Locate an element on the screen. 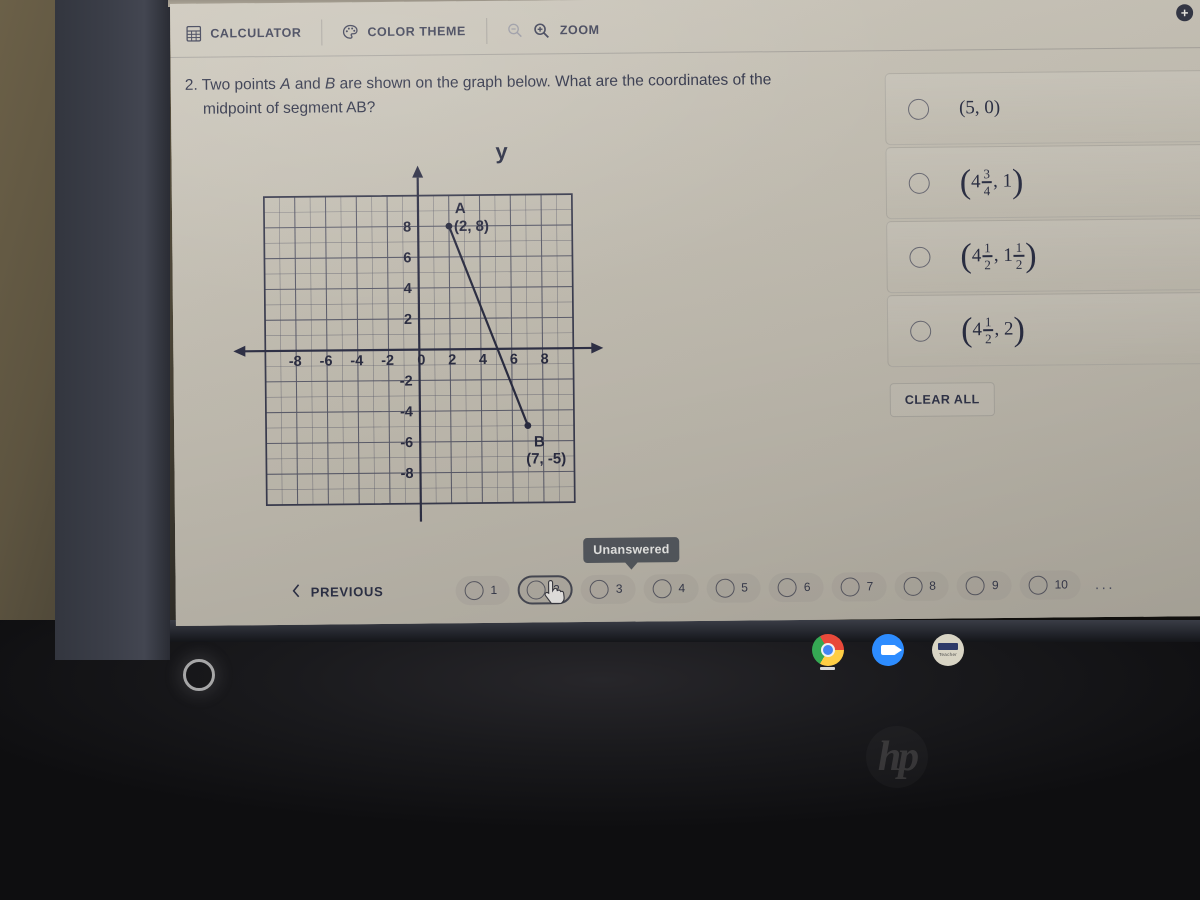  point-a-var: A is located at coordinates (285, 84).